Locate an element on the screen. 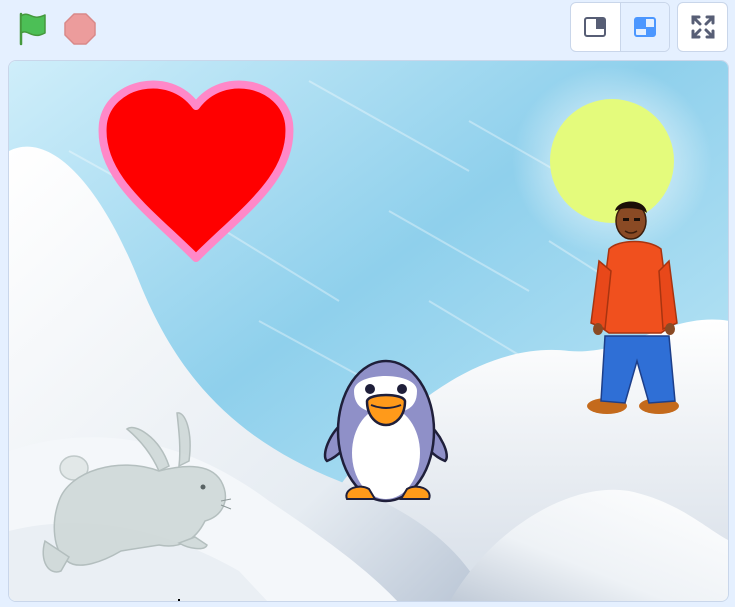  fullscreen-icon is located at coordinates (702, 27).